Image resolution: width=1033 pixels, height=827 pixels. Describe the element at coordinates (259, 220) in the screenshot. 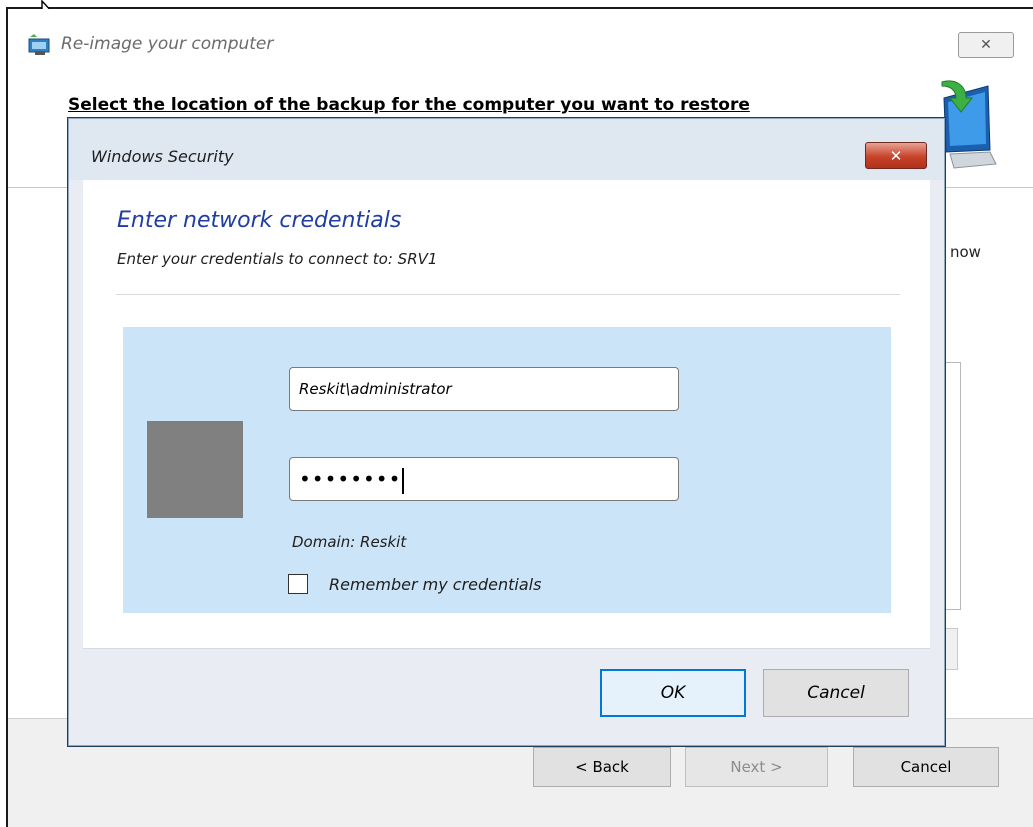

I see `dialog-heading: Enter network credentials` at that location.